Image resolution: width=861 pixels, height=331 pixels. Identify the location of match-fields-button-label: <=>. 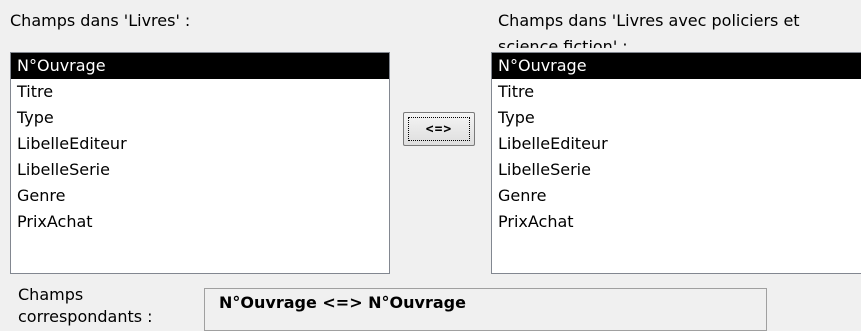
(439, 129).